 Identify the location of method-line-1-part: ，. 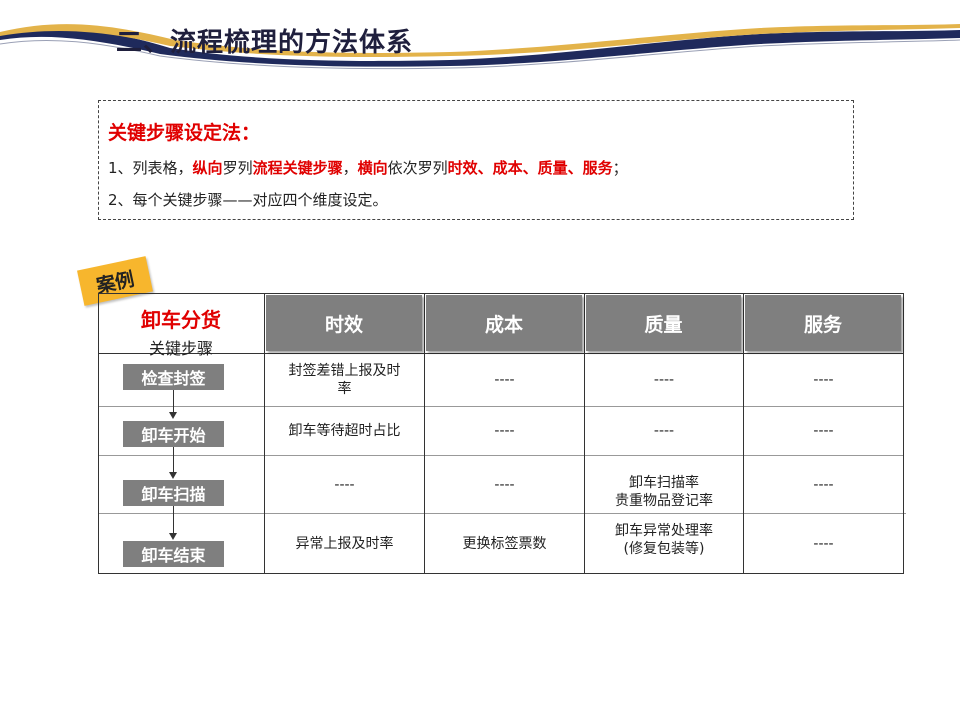
(350, 168).